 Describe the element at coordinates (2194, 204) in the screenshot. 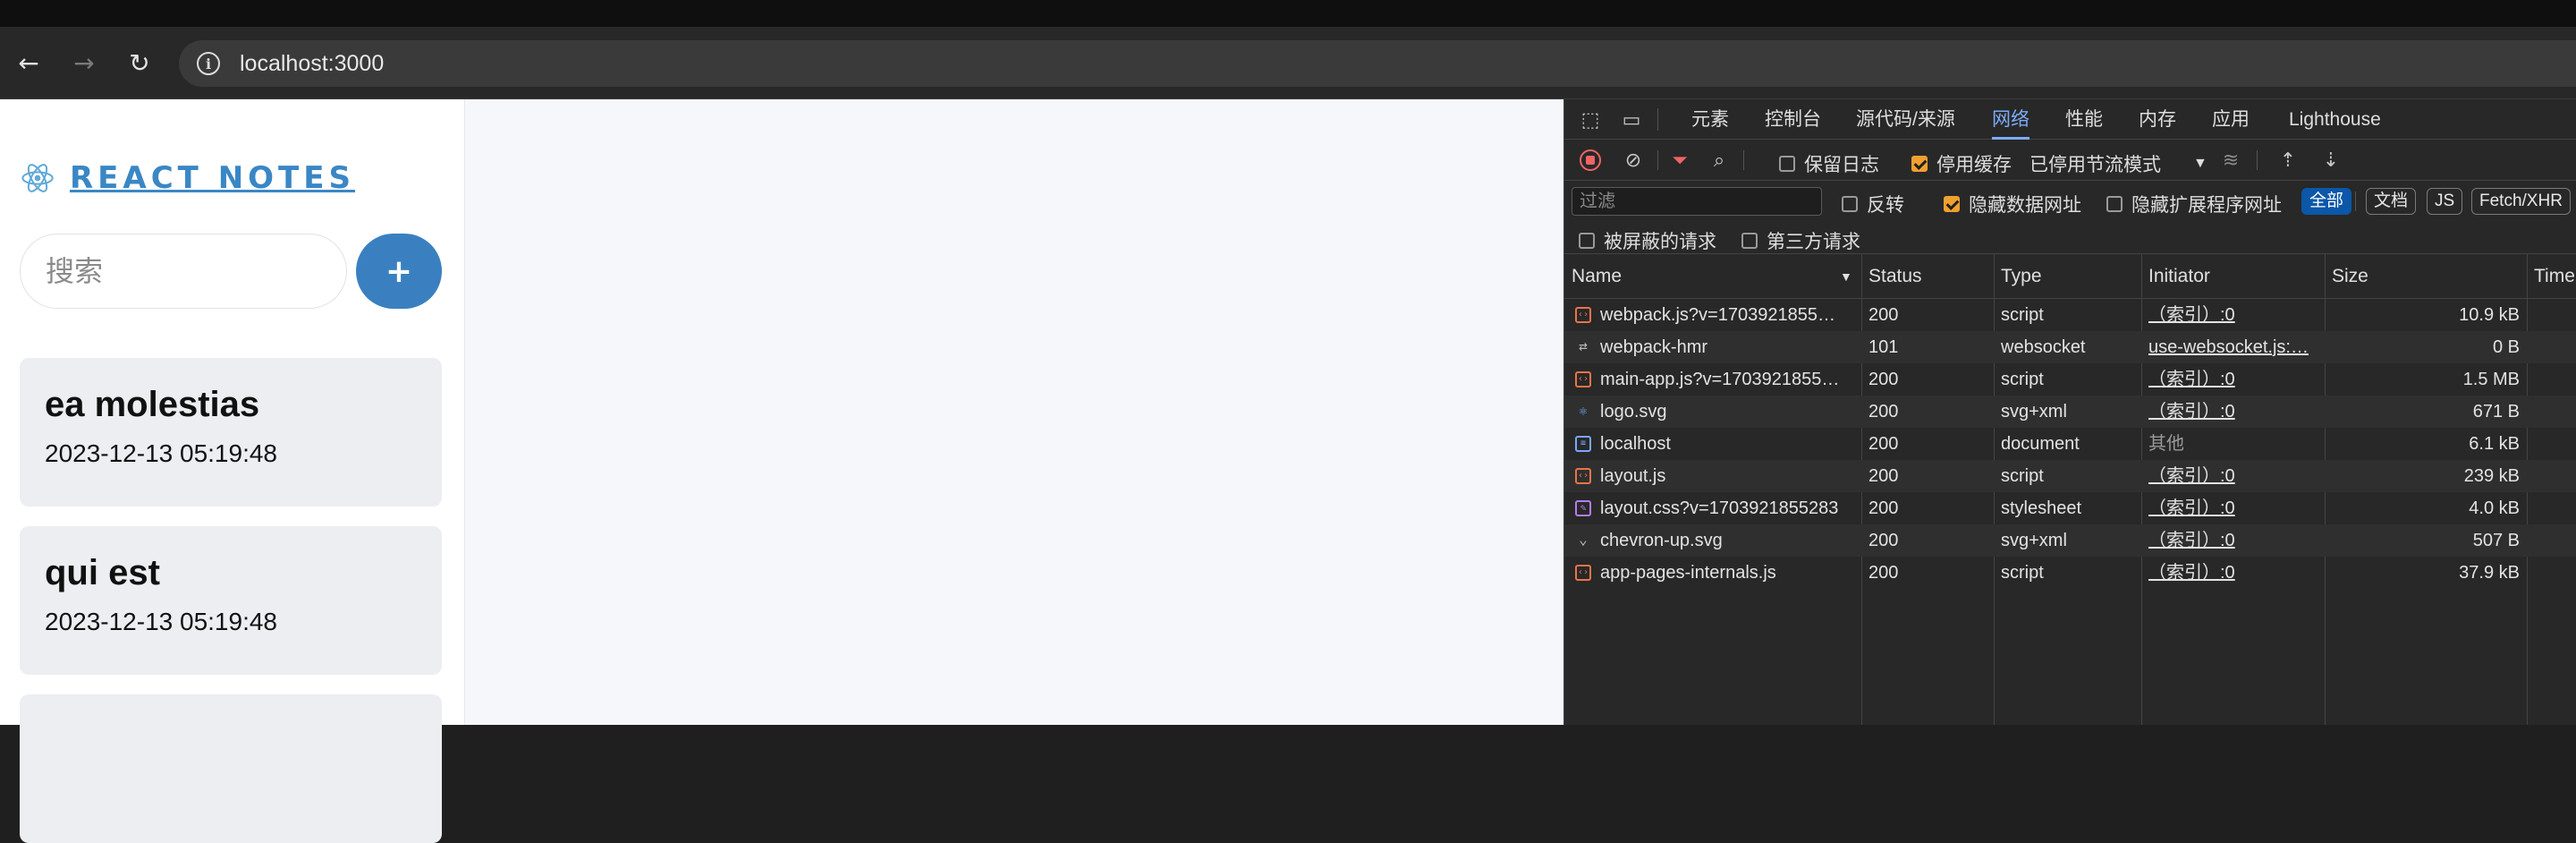

I see `hide-extension-urls-checkbox: 隐藏扩展程序网址` at that location.